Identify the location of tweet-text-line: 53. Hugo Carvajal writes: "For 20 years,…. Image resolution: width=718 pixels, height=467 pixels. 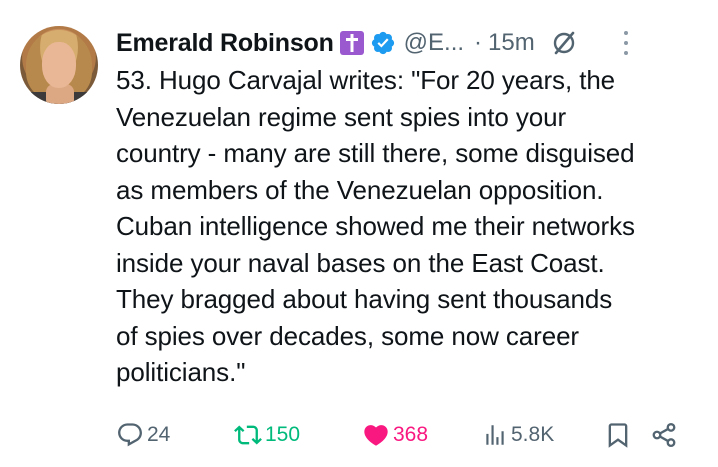
(366, 80).